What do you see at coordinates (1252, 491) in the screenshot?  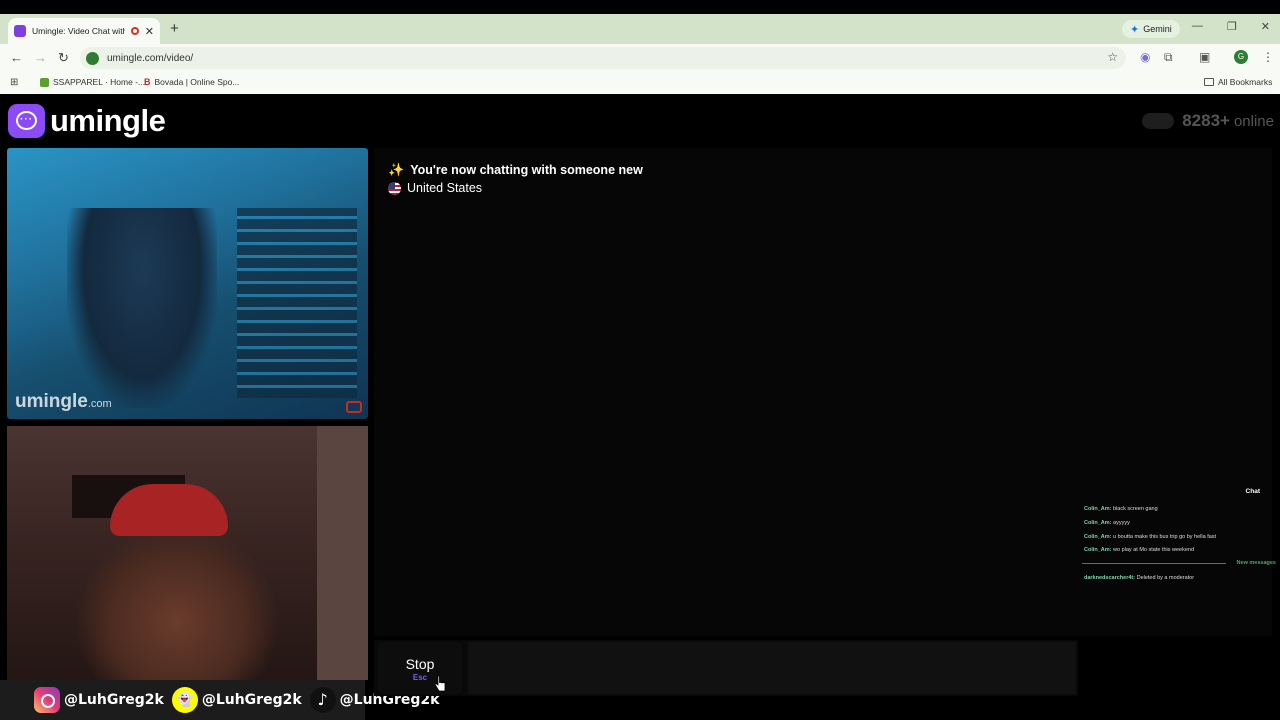 I see `stream-chat-title: Chat` at bounding box center [1252, 491].